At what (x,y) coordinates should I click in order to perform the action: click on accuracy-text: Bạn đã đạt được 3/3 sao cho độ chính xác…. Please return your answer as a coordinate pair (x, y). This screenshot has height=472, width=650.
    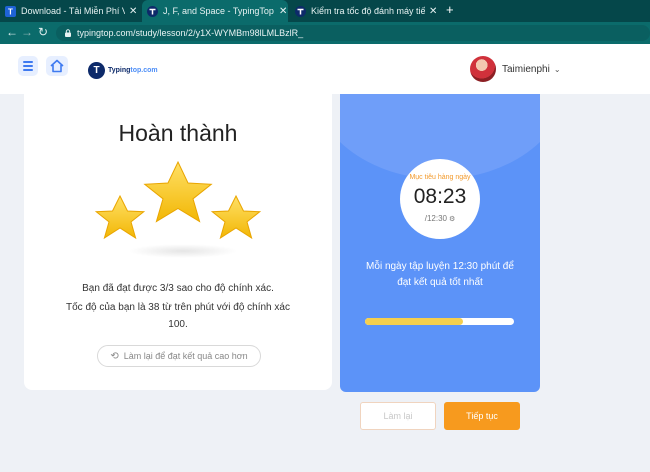
    Looking at the image, I should click on (178, 288).